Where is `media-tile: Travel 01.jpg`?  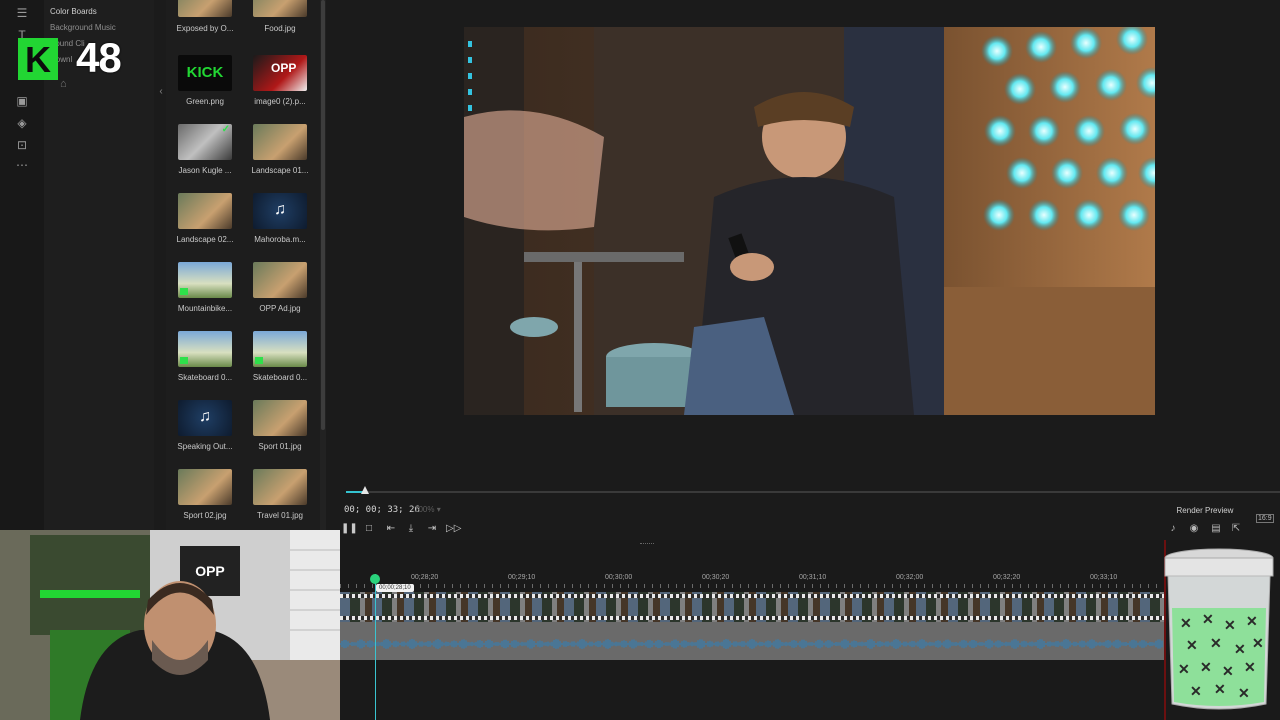 media-tile: Travel 01.jpg is located at coordinates (276, 499).